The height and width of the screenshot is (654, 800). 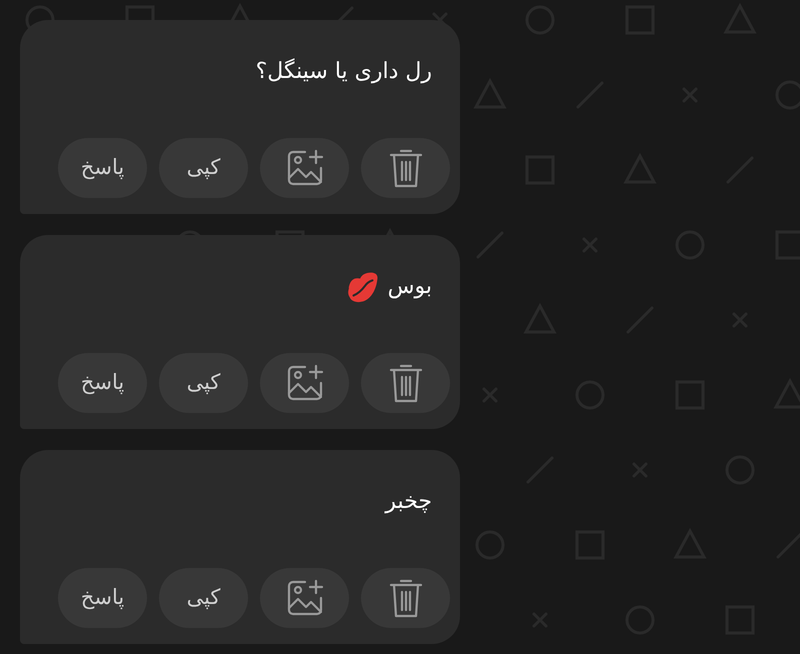 I want to click on message-text: بوس, so click(x=410, y=287).